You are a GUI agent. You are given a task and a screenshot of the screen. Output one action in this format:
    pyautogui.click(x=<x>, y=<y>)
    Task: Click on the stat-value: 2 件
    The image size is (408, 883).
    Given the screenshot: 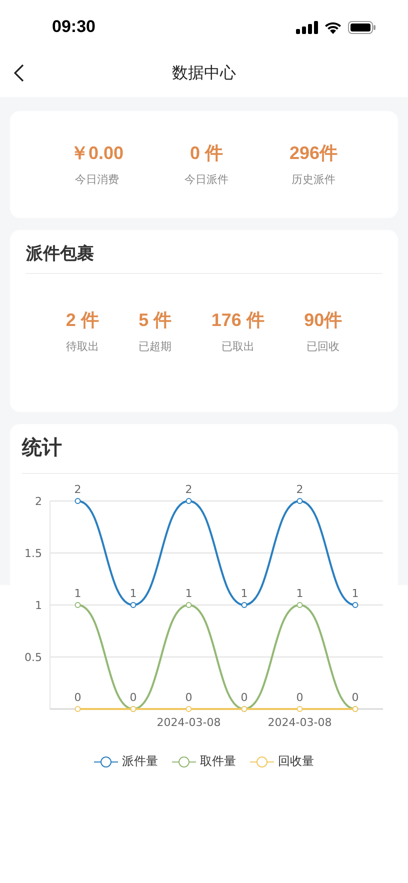 What is the action you would take?
    pyautogui.click(x=82, y=320)
    